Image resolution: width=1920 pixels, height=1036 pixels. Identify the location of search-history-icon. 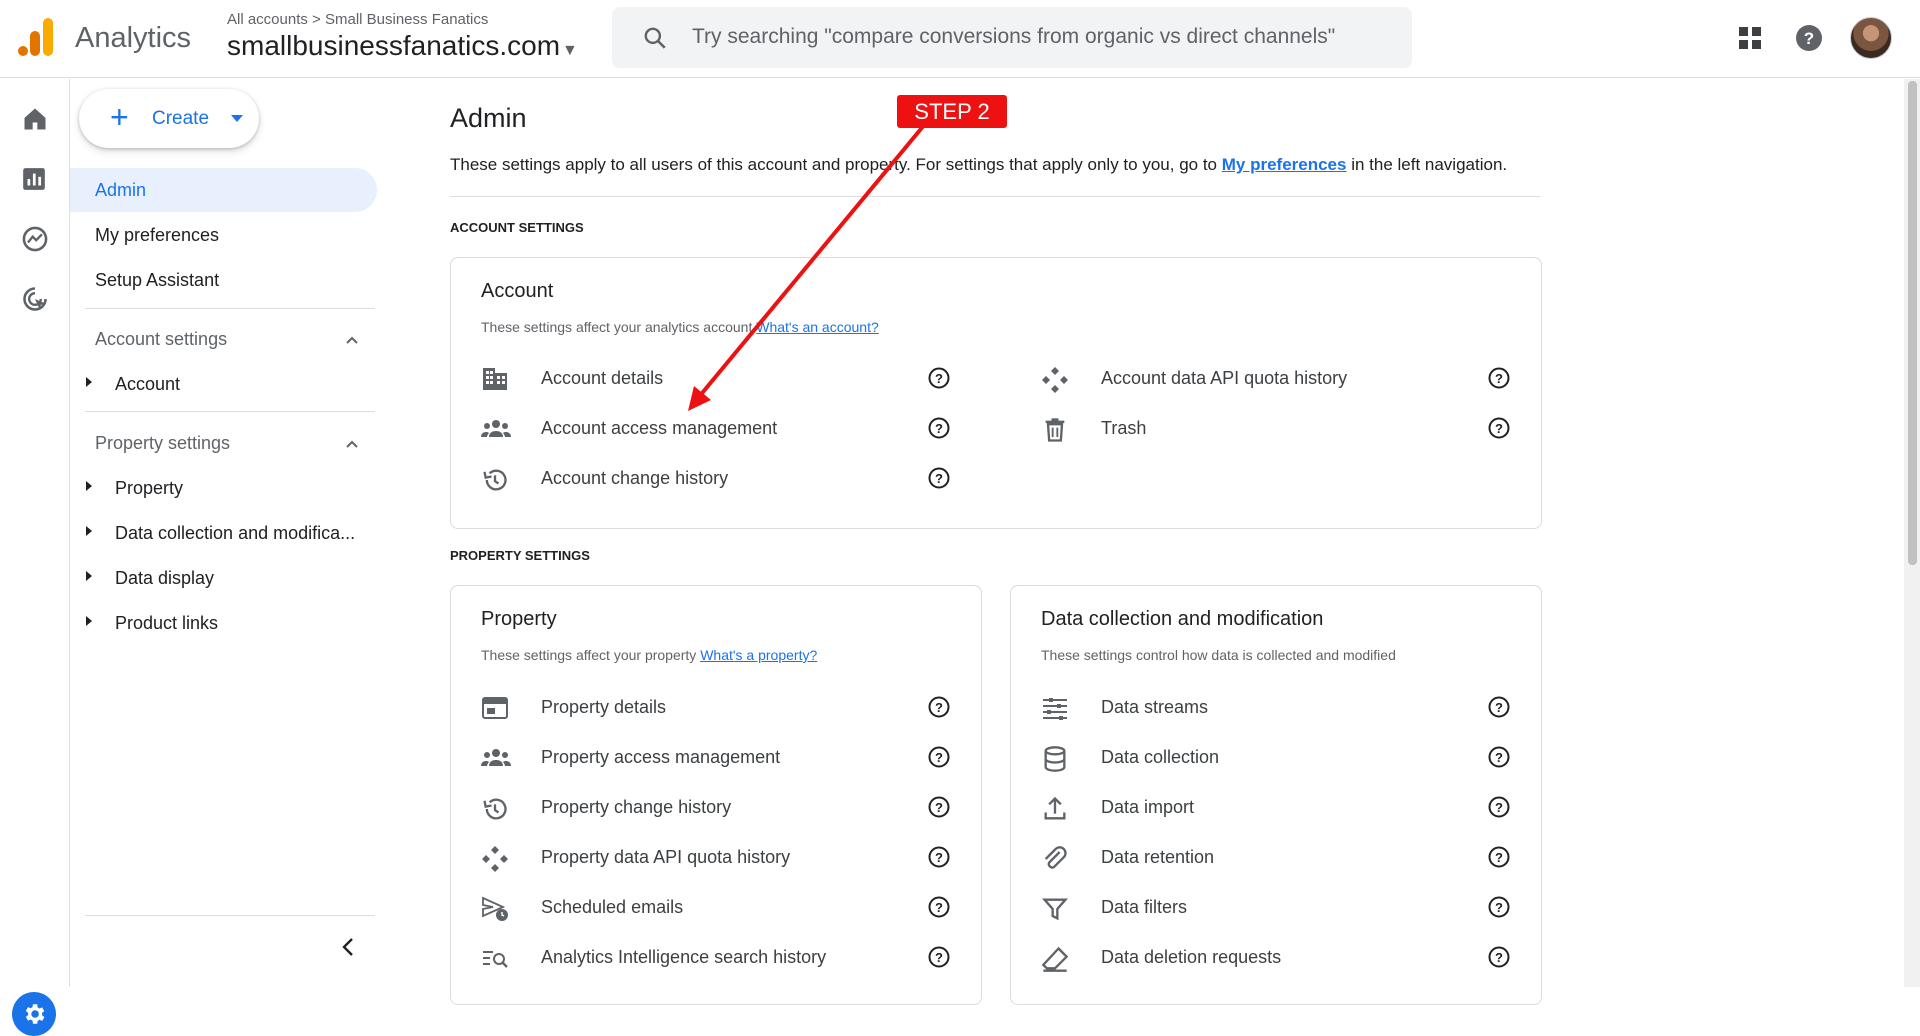
(495, 959).